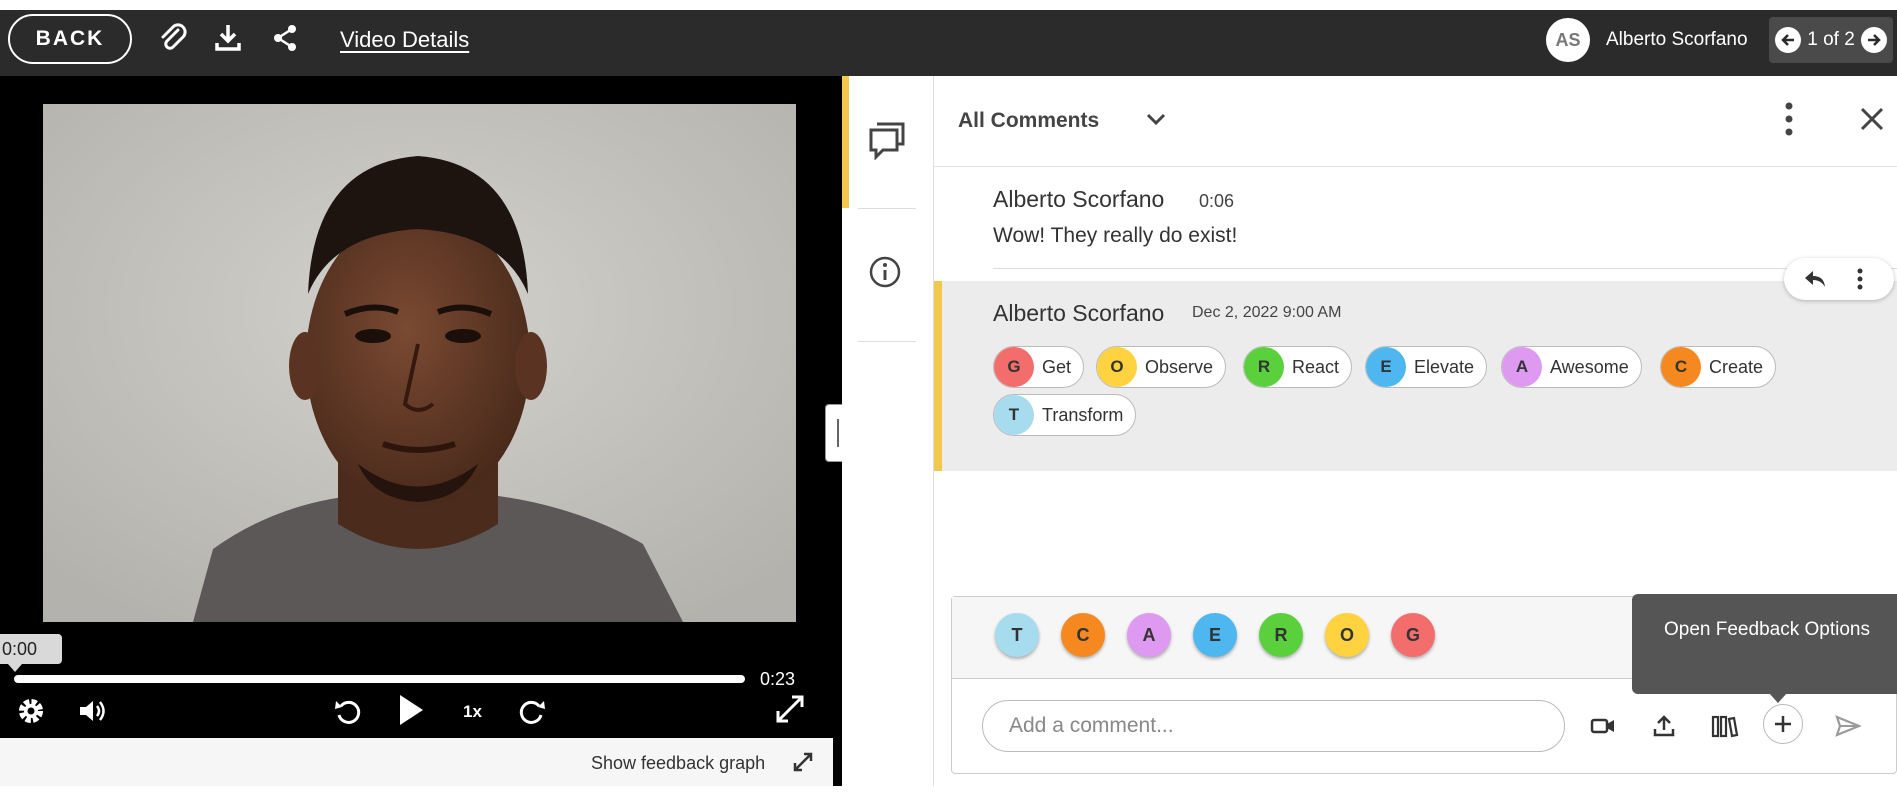  Describe the element at coordinates (1083, 414) in the screenshot. I see `tag-label: Transform` at that location.